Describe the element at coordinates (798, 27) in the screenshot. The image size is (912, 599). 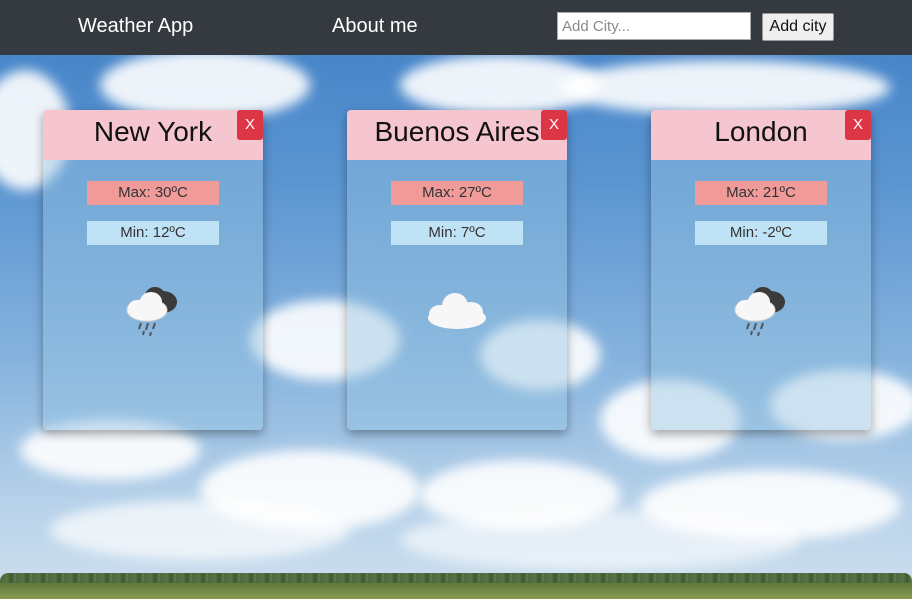
I see `add-city-button: Add city` at that location.